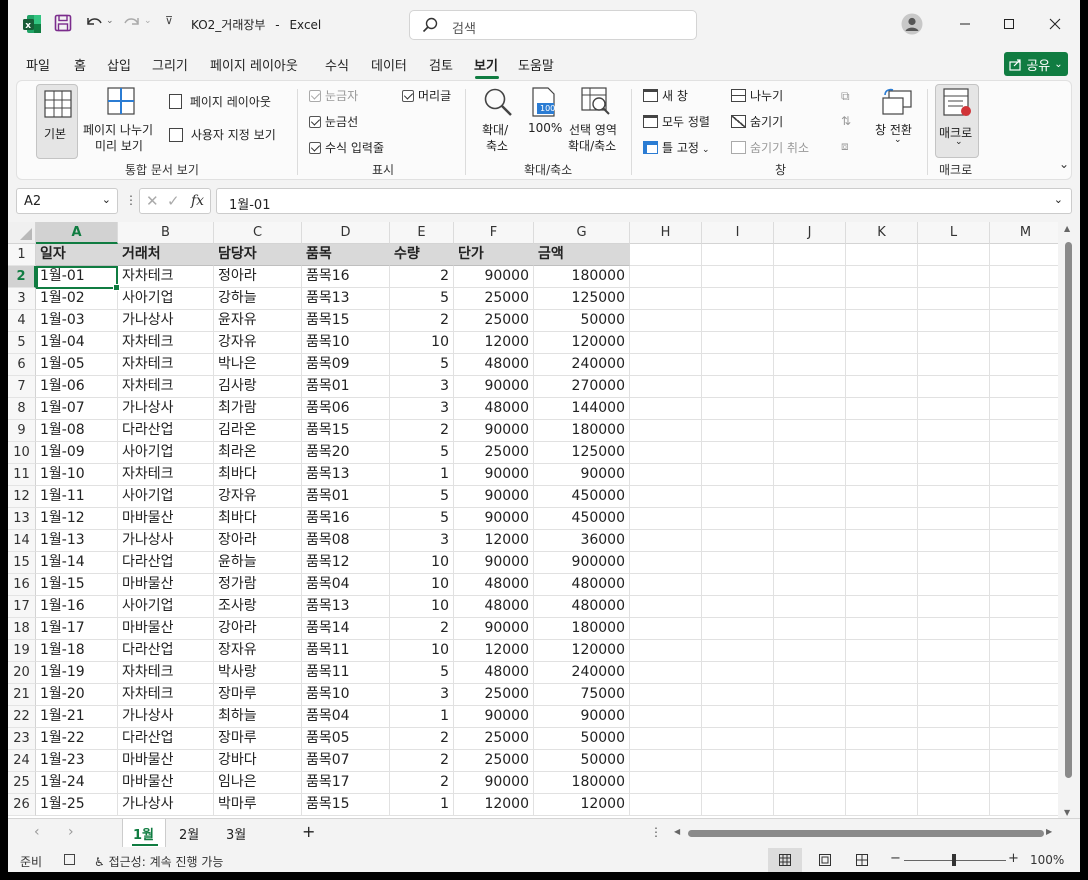  What do you see at coordinates (77, 321) in the screenshot?
I see `data-cell: 1월-03` at bounding box center [77, 321].